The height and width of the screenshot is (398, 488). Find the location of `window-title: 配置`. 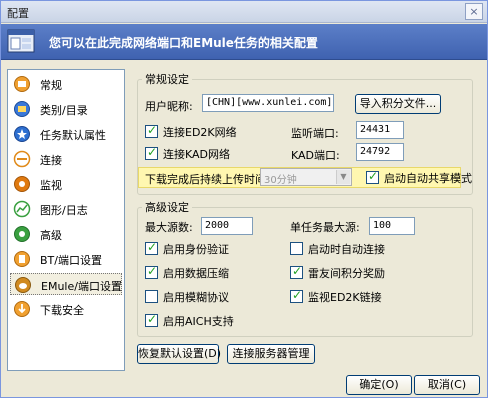

window-title: 配置 is located at coordinates (18, 13).